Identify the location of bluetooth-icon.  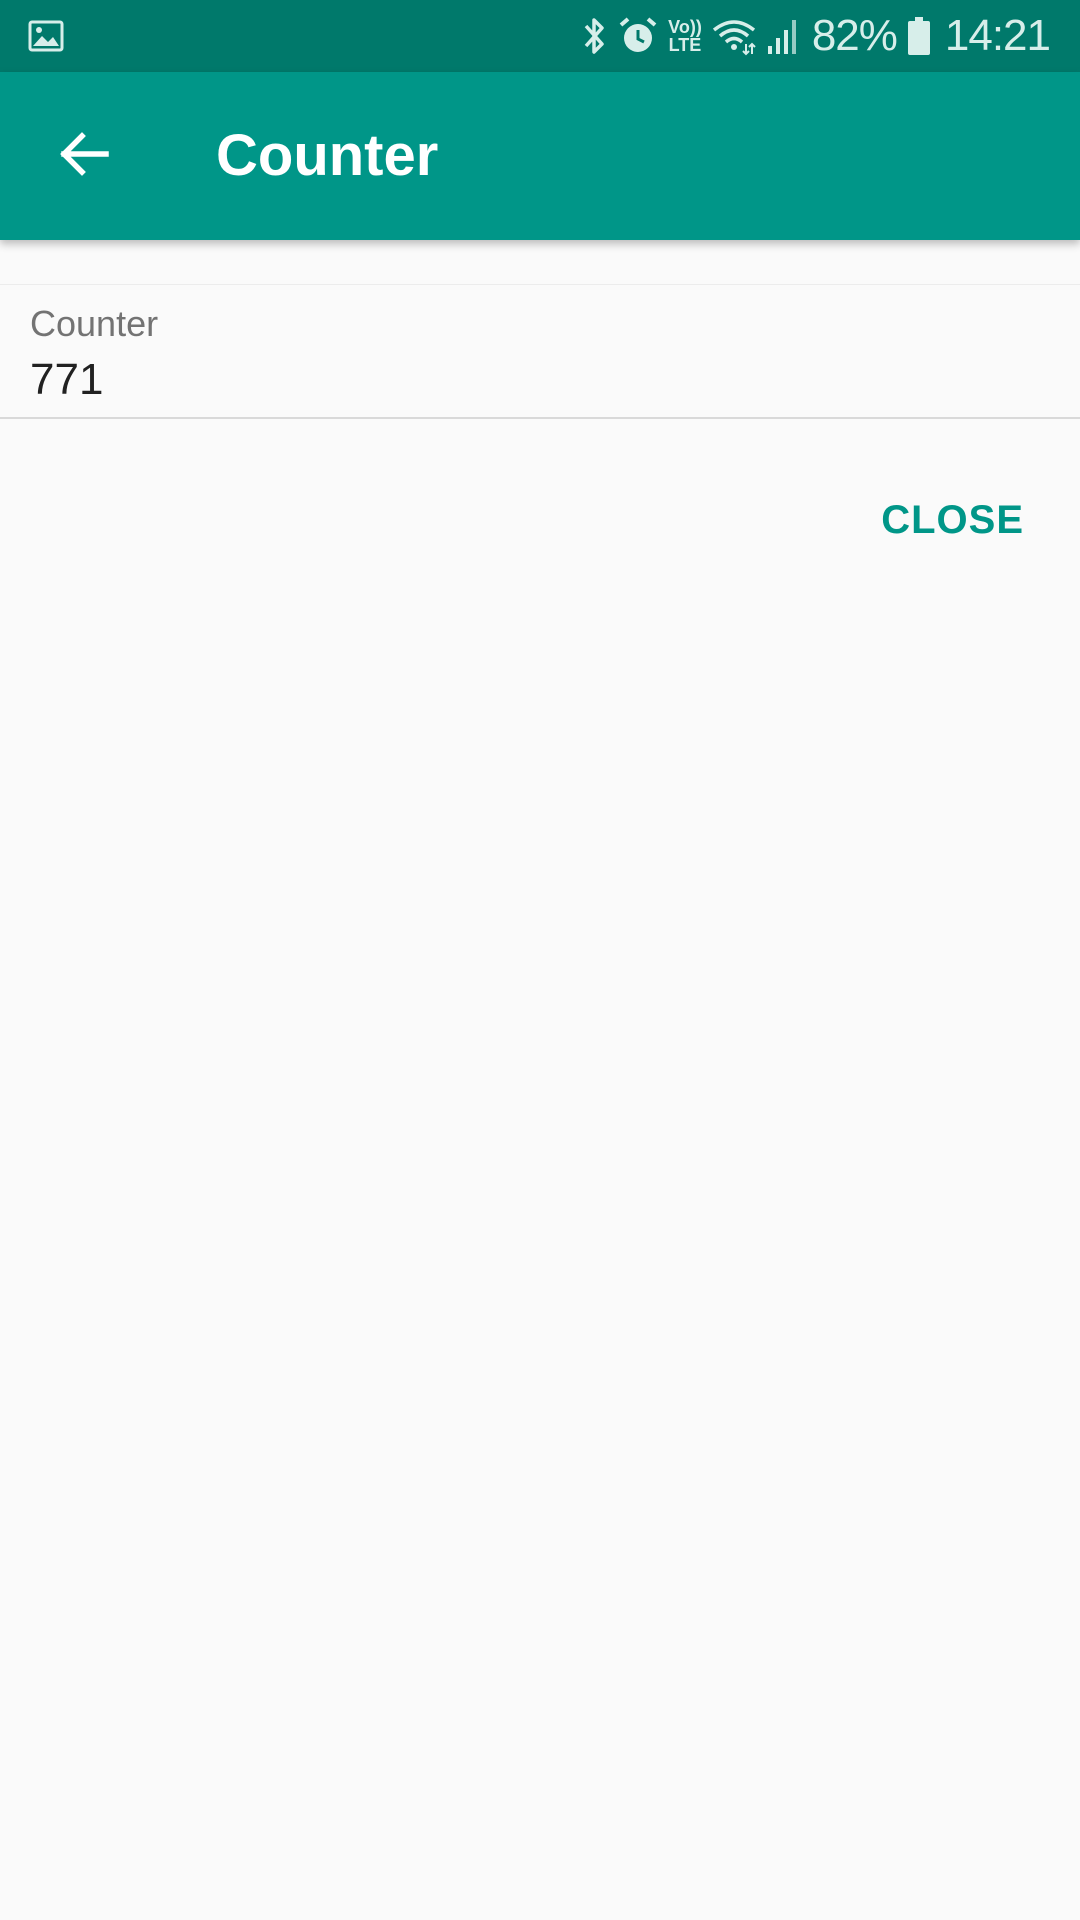
(595, 36).